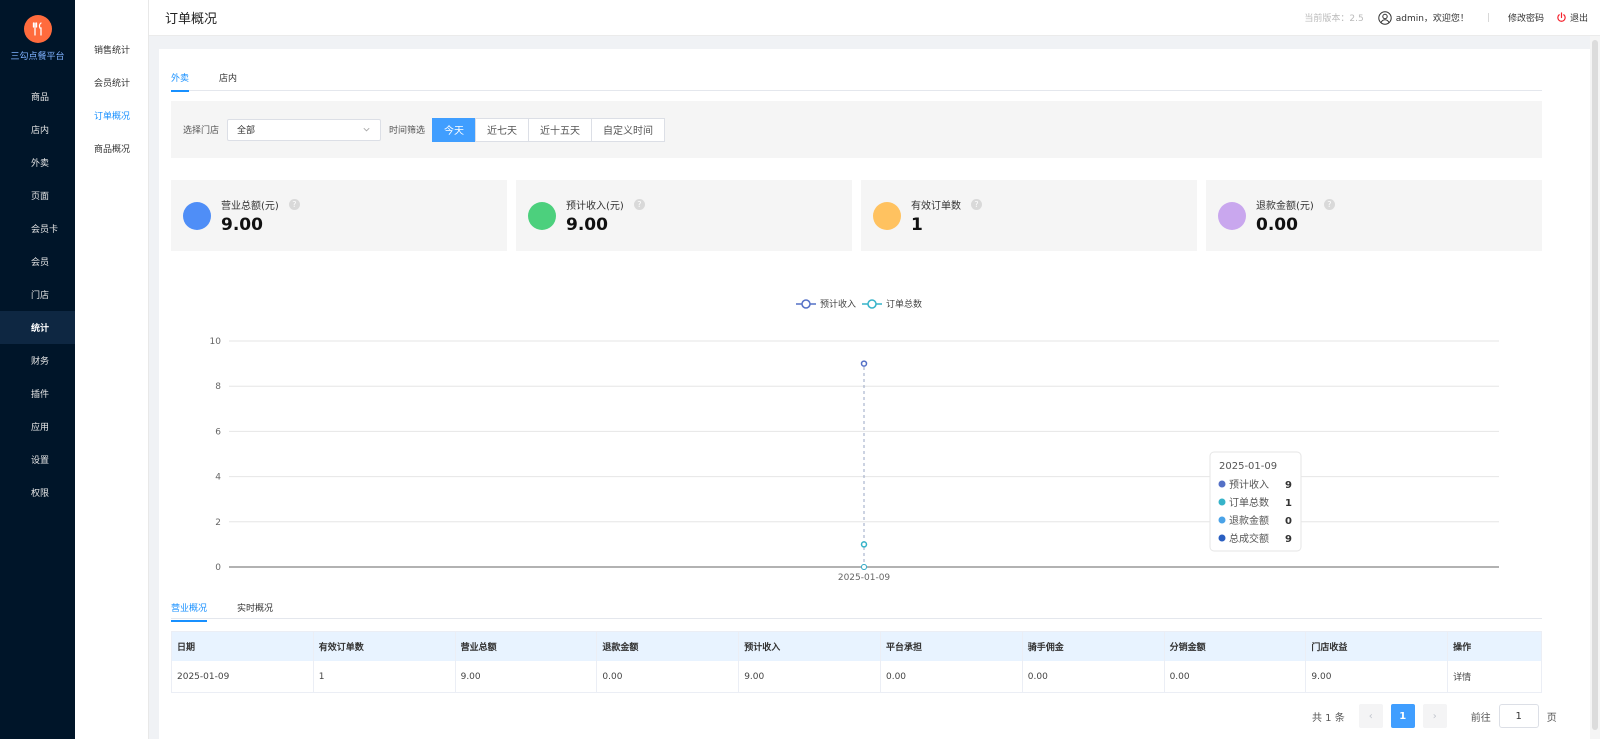  I want to click on pagination: 共 1 条 ‹ 1 › 前往 1 页, so click(1434, 716).